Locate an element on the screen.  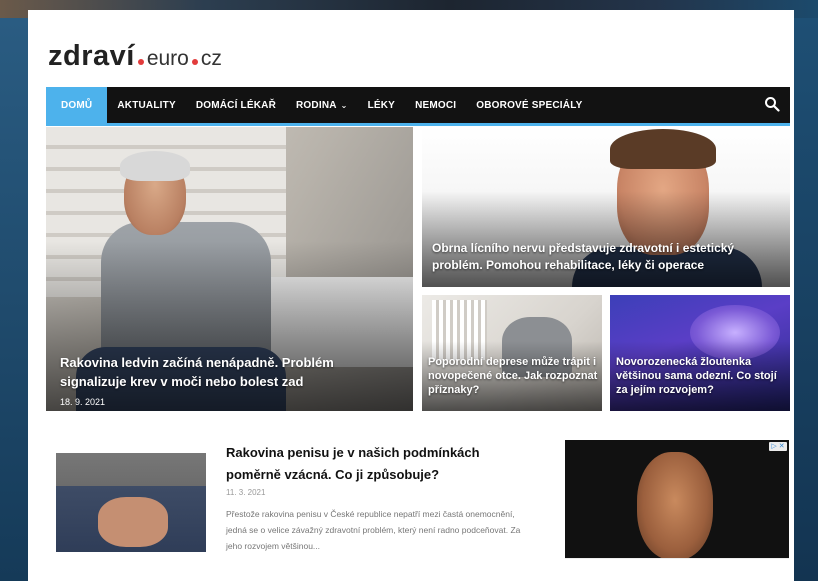
hero-image-hair is located at coordinates (155, 166).